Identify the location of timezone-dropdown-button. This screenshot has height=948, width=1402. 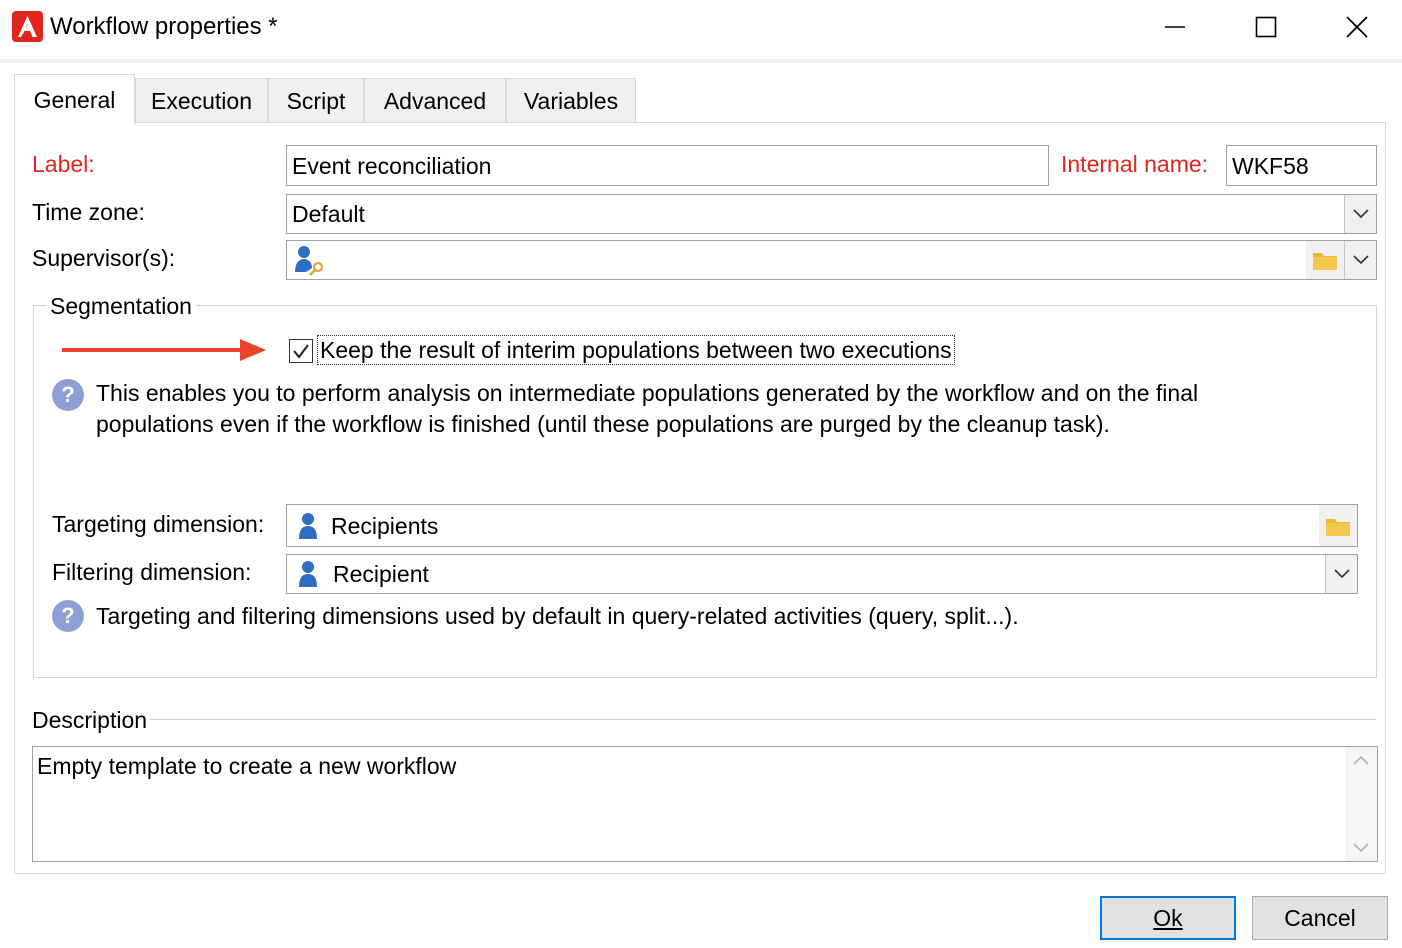
(1360, 214).